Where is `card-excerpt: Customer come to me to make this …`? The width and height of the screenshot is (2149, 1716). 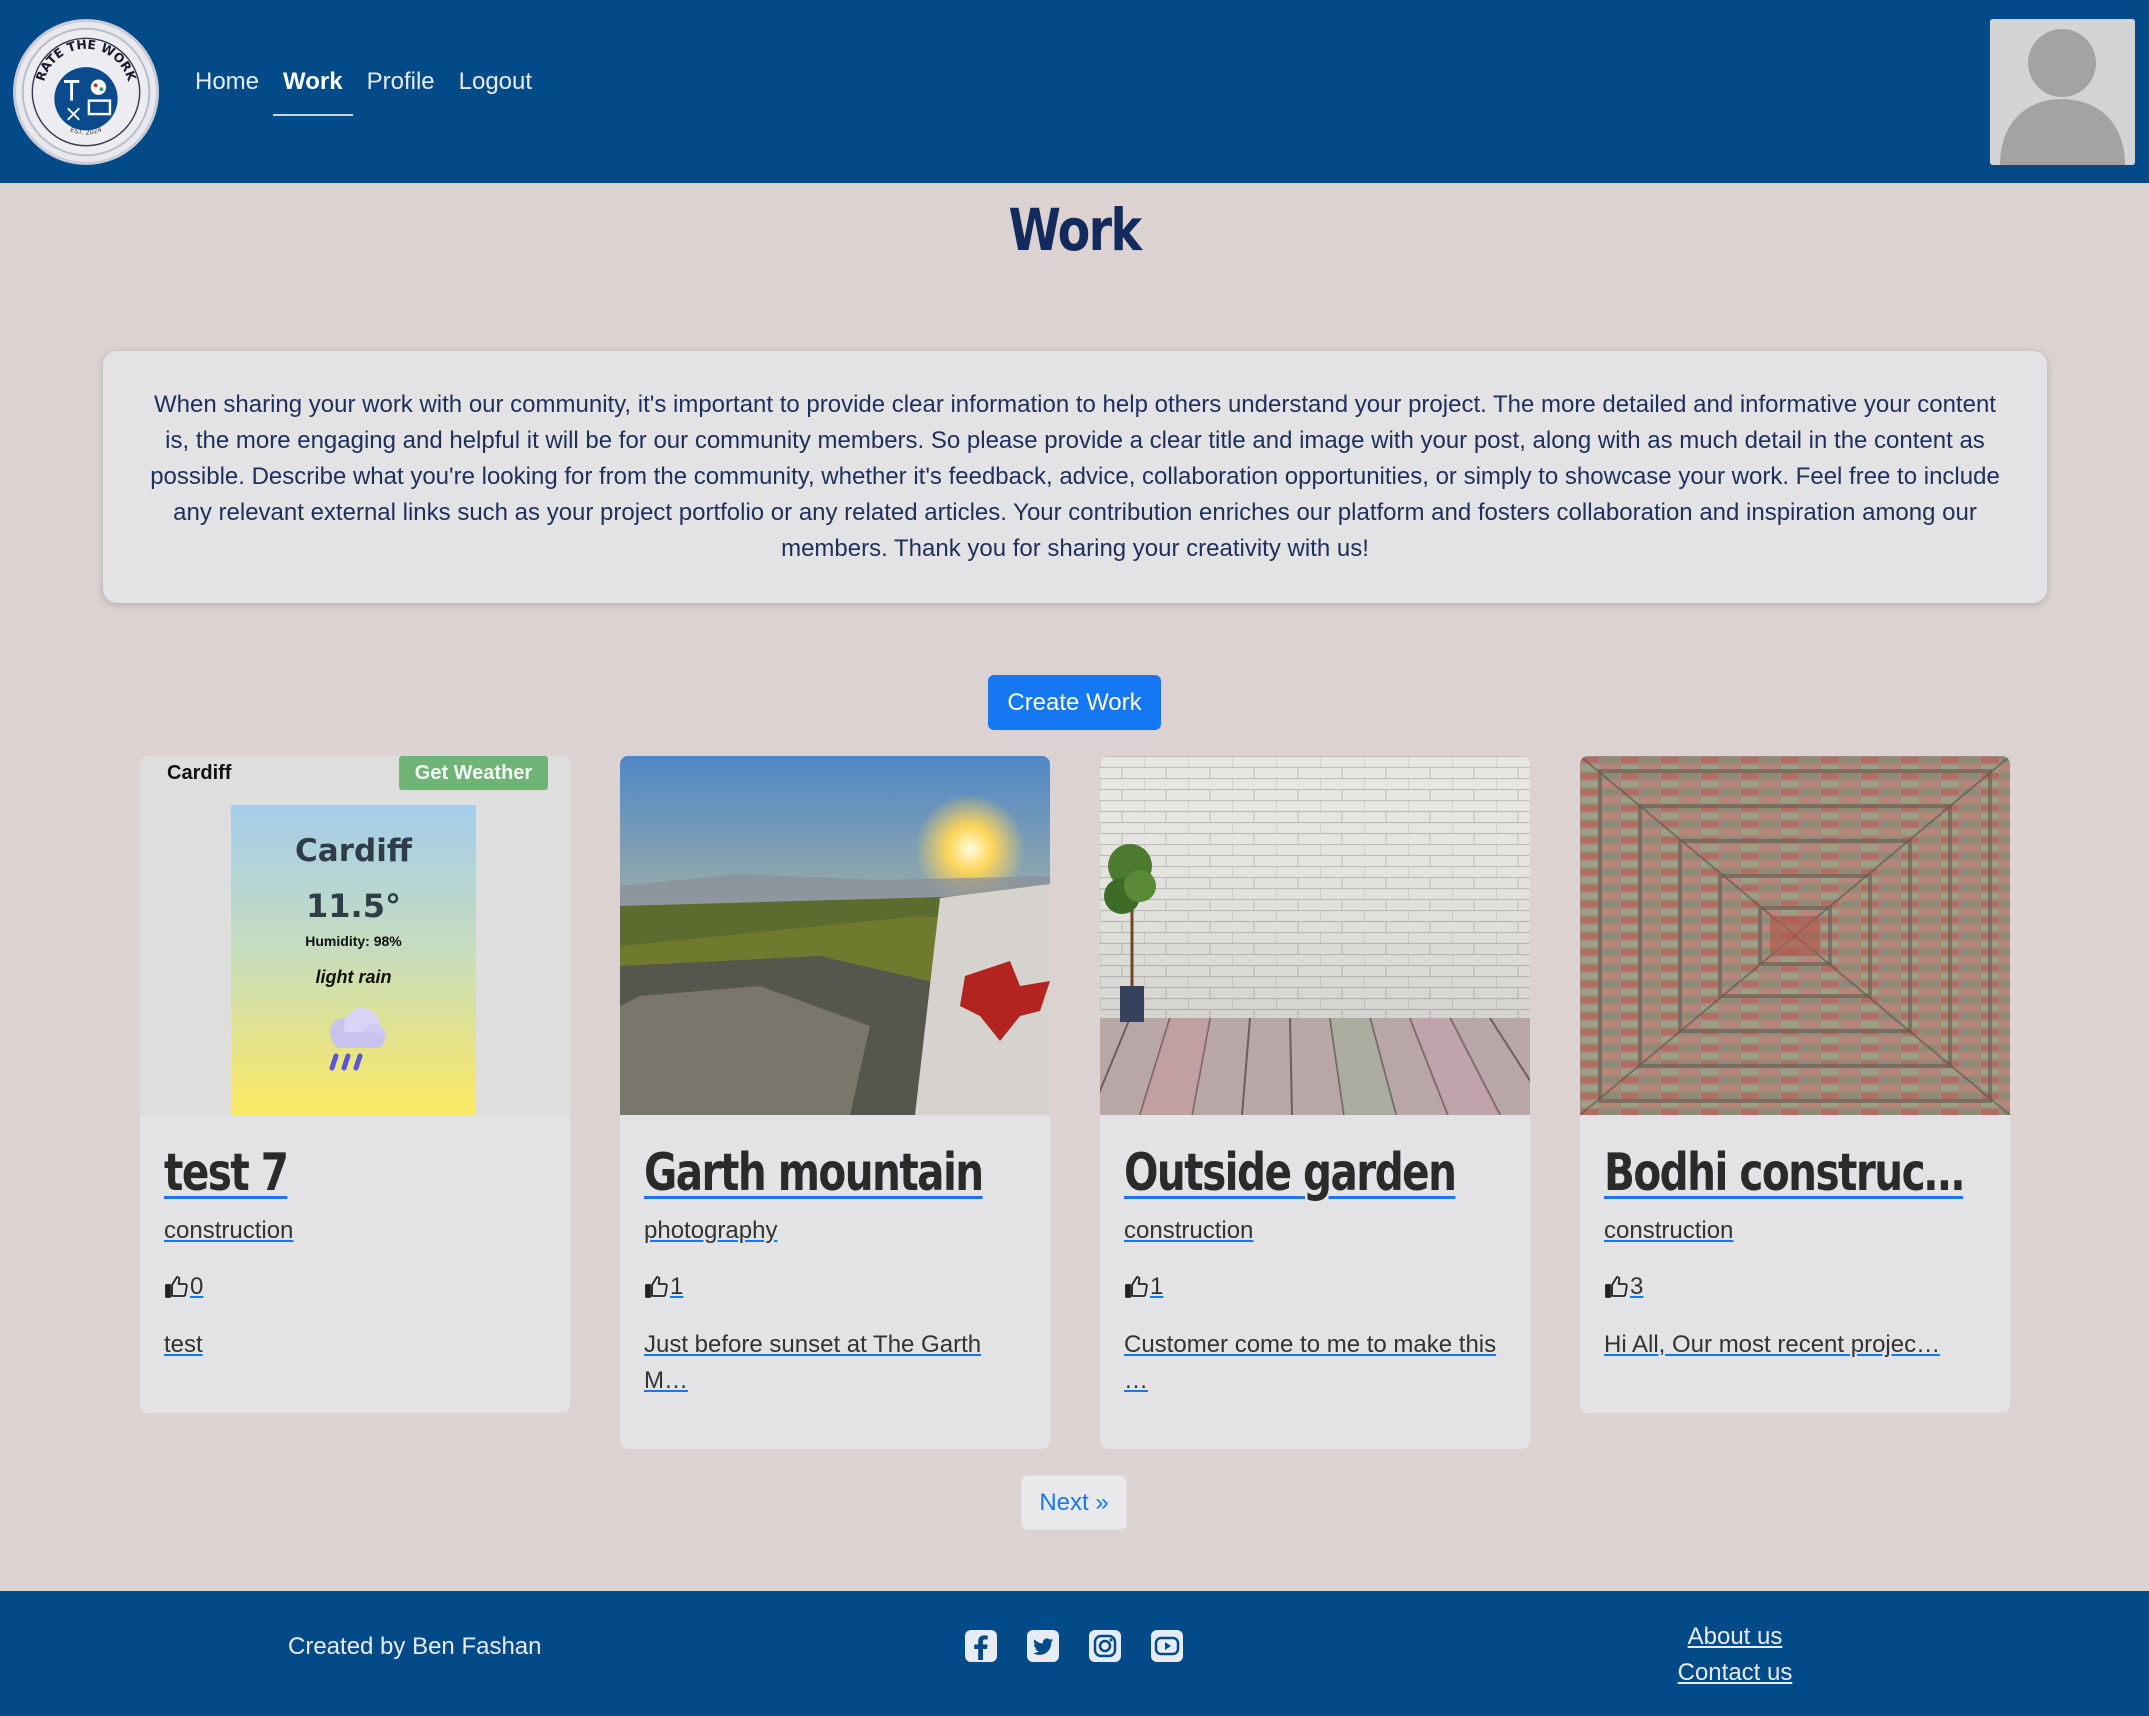
card-excerpt: Customer come to me to make this … is located at coordinates (1315, 1363).